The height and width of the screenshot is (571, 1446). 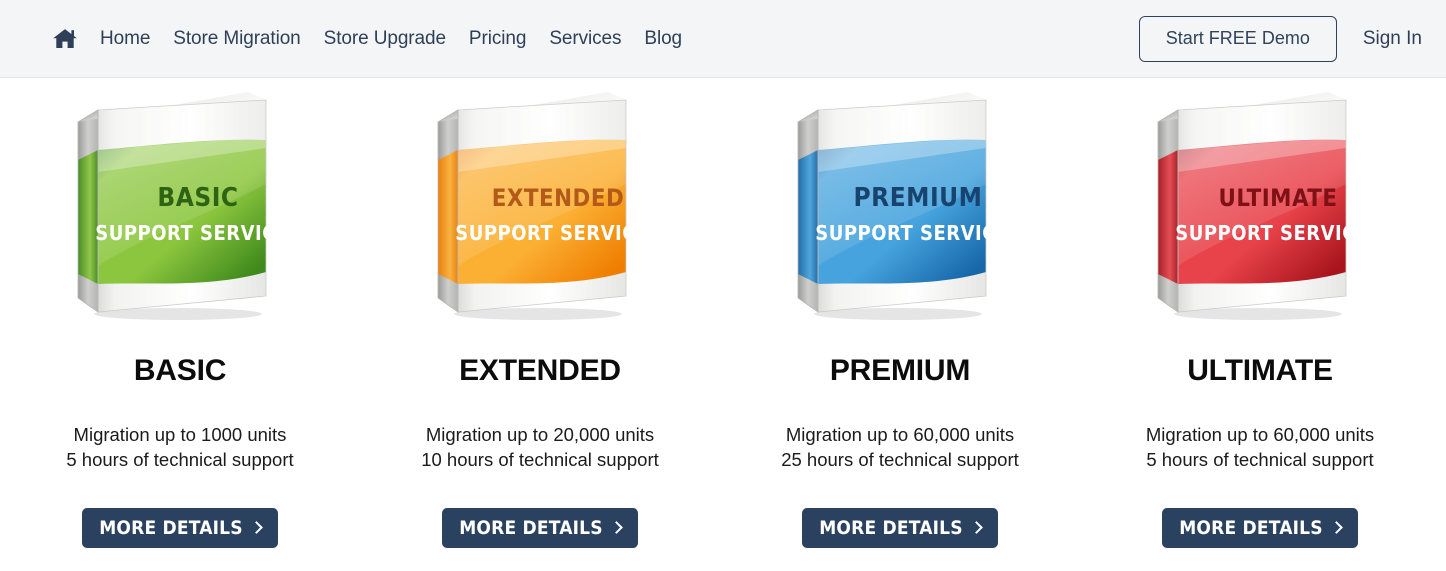 I want to click on product-box-svg: ULTIMATE SUPPORT SERVICE, so click(x=1262, y=206).